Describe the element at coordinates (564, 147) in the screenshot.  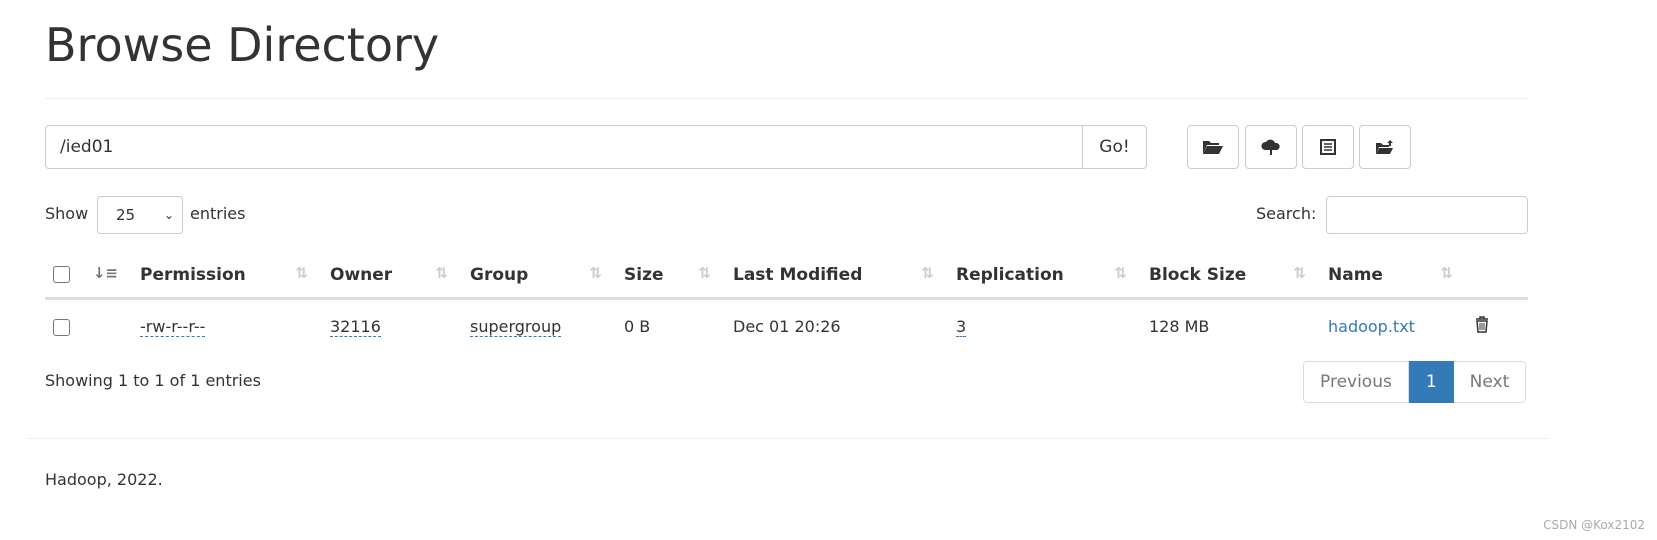
I see `directory-path-input` at that location.